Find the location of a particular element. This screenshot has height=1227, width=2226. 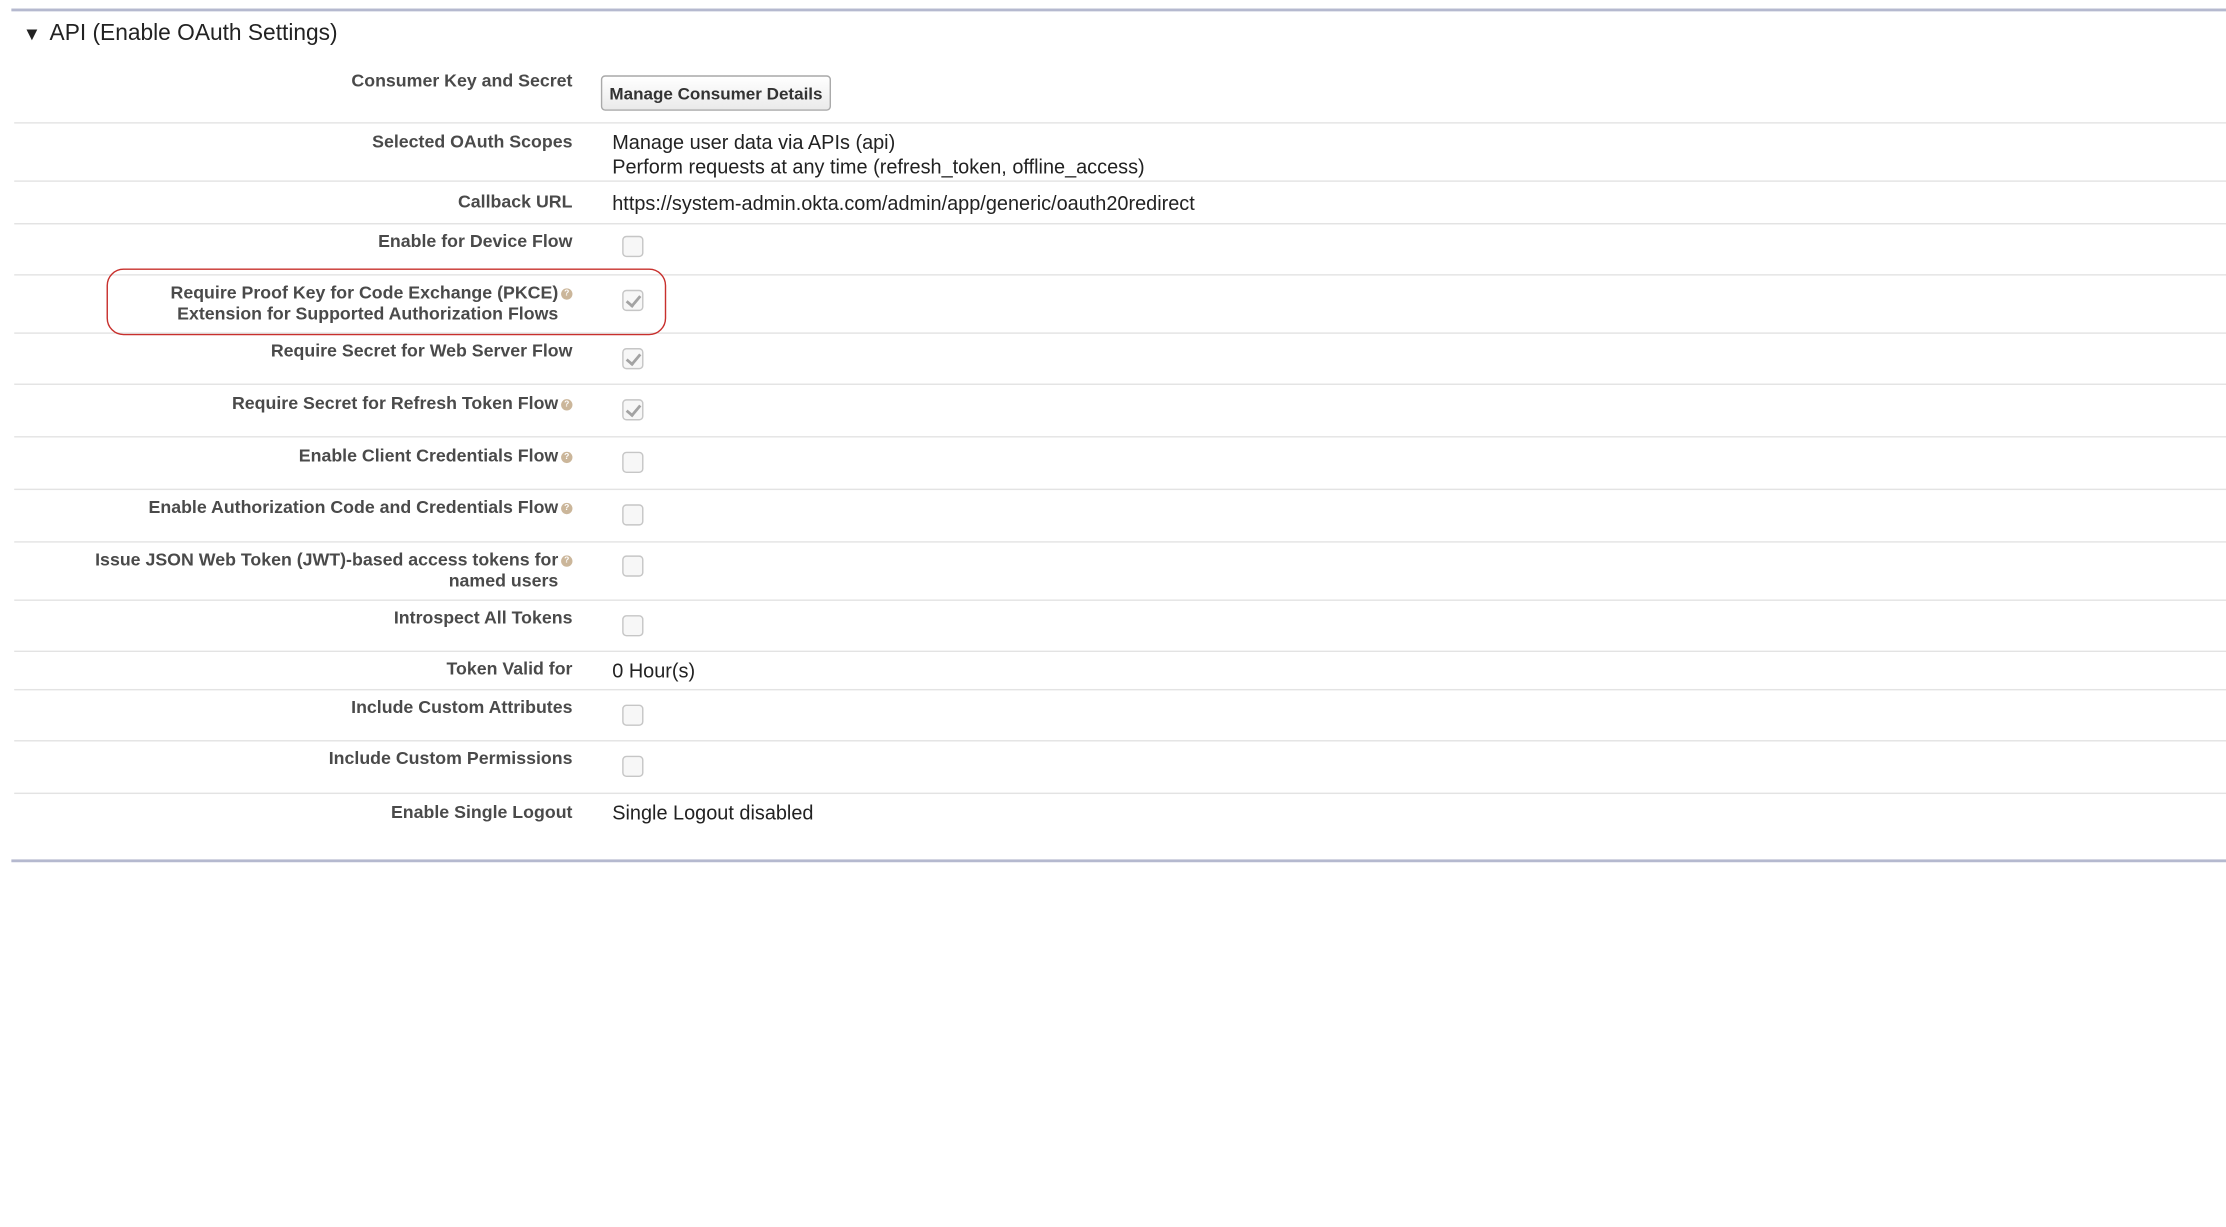

triangle-down-icon: ▼ is located at coordinates (32, 32).